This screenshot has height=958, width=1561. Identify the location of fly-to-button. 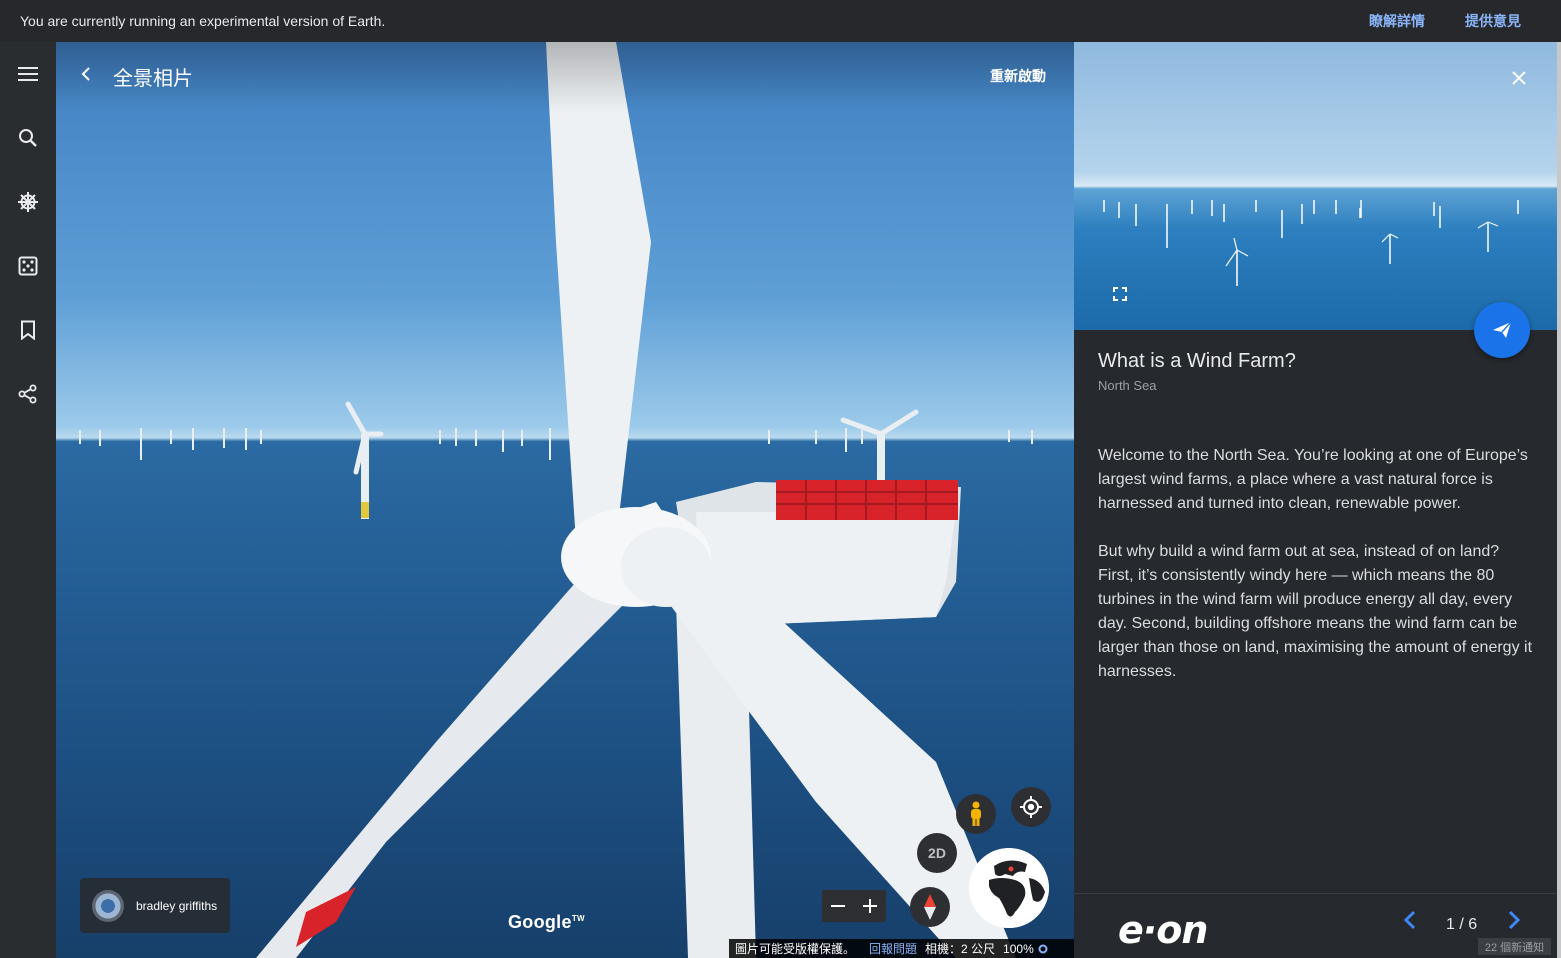
(1502, 330).